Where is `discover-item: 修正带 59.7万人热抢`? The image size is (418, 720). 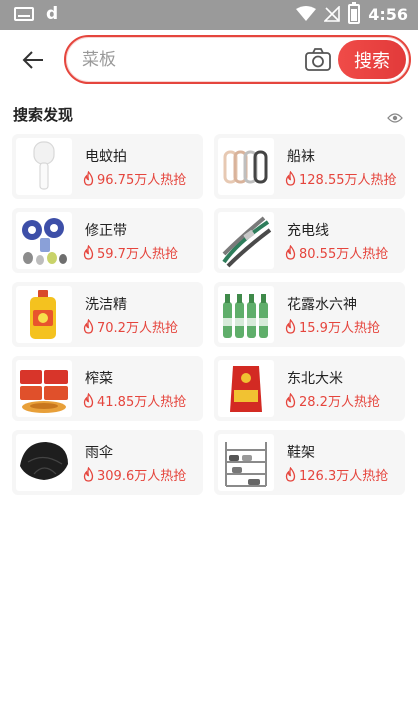 discover-item: 修正带 59.7万人热抢 is located at coordinates (107, 240).